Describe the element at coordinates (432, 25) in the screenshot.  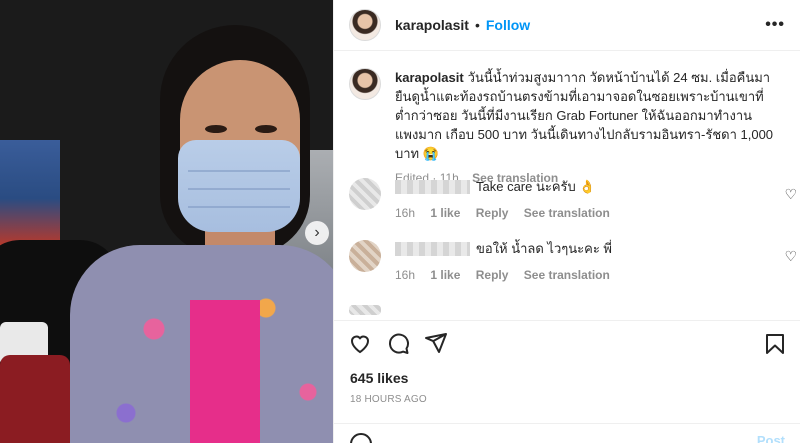
I see `username: karapolasit` at that location.